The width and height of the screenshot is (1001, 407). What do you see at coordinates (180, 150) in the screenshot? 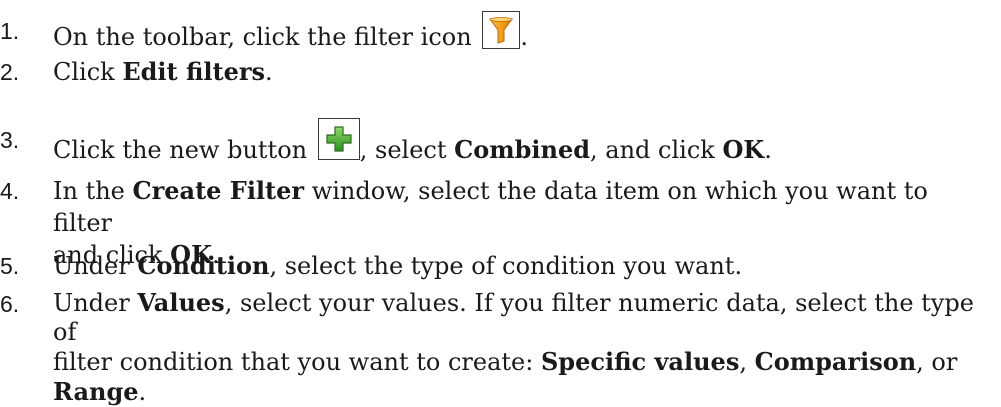
I see `step-text: Click the new button` at bounding box center [180, 150].